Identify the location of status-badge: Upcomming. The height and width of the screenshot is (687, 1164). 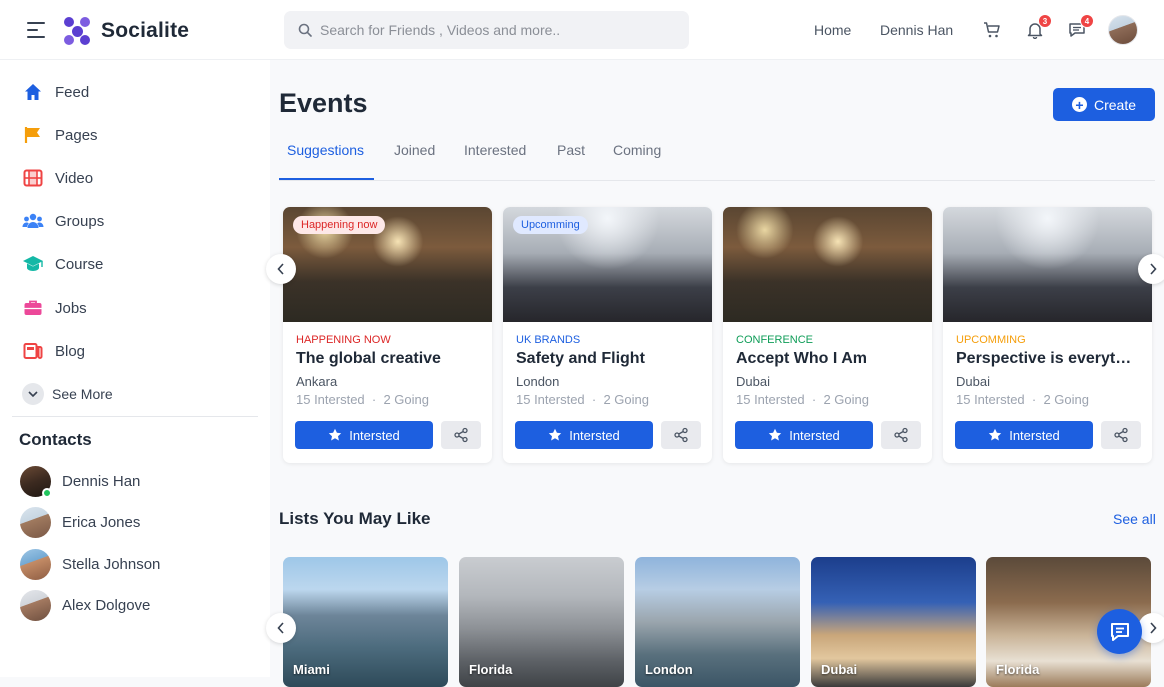
(550, 225).